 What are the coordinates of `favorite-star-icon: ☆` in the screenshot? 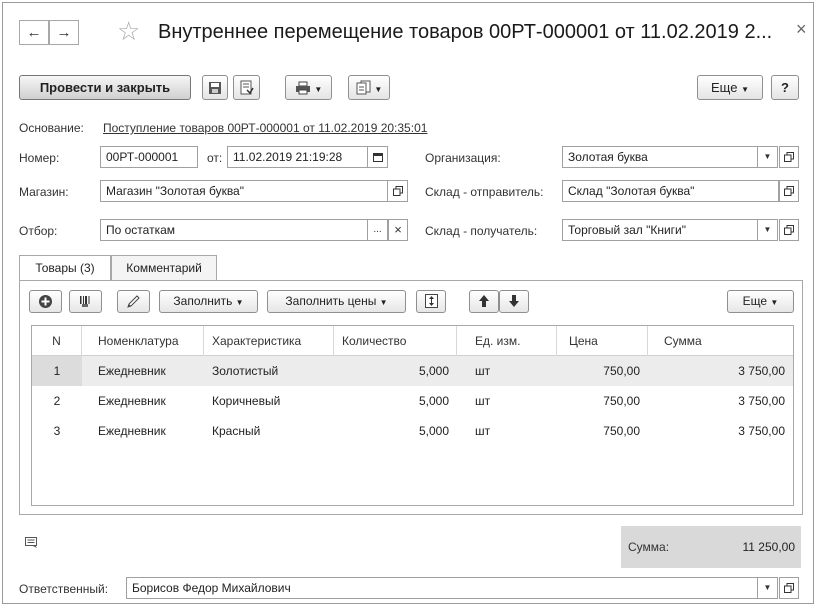 It's located at (128, 31).